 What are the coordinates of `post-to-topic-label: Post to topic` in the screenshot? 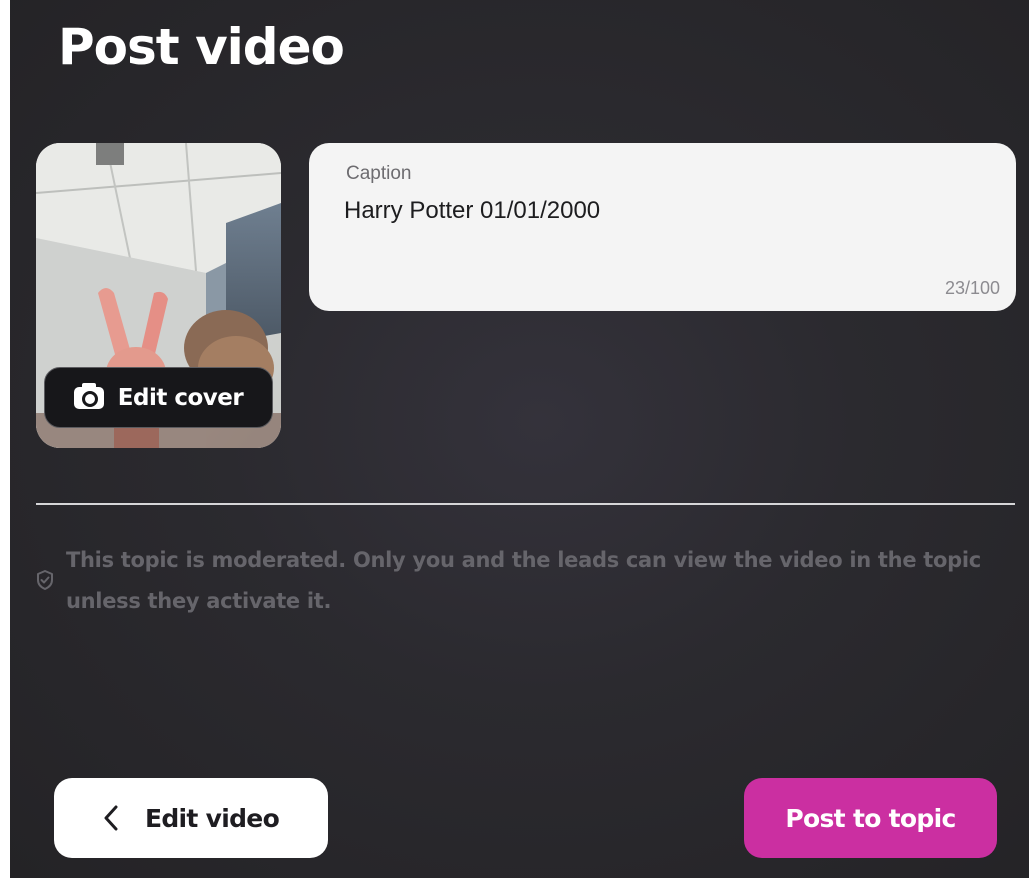 It's located at (870, 818).